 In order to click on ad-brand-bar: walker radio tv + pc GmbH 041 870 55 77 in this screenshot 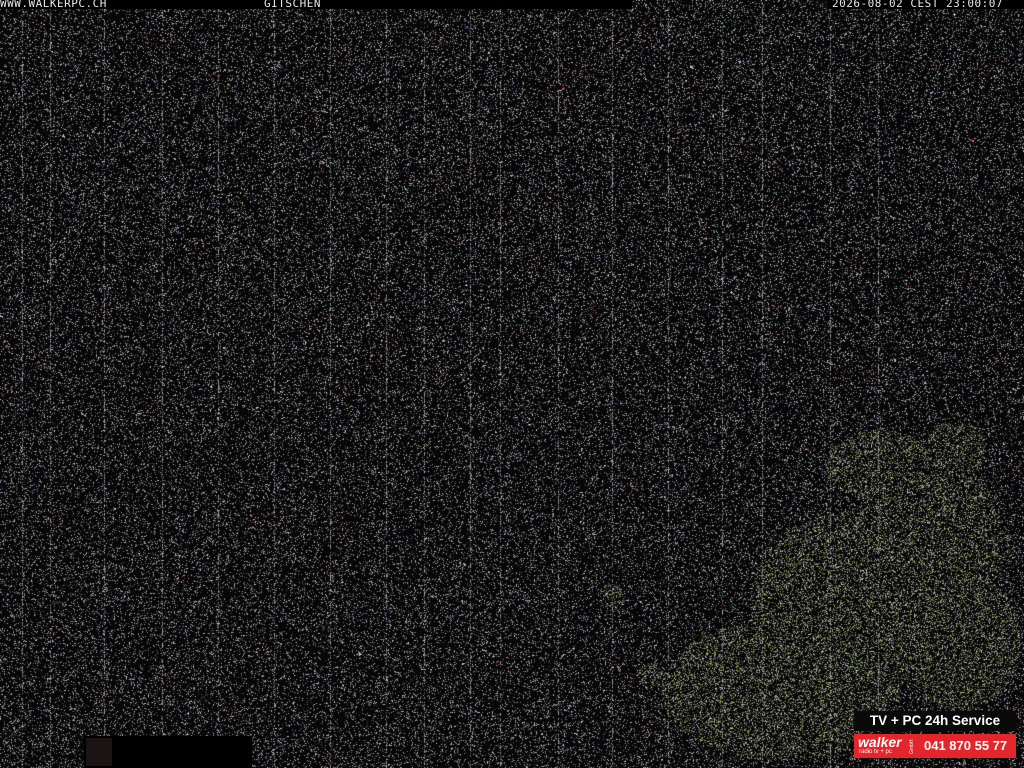, I will do `click(935, 746)`.